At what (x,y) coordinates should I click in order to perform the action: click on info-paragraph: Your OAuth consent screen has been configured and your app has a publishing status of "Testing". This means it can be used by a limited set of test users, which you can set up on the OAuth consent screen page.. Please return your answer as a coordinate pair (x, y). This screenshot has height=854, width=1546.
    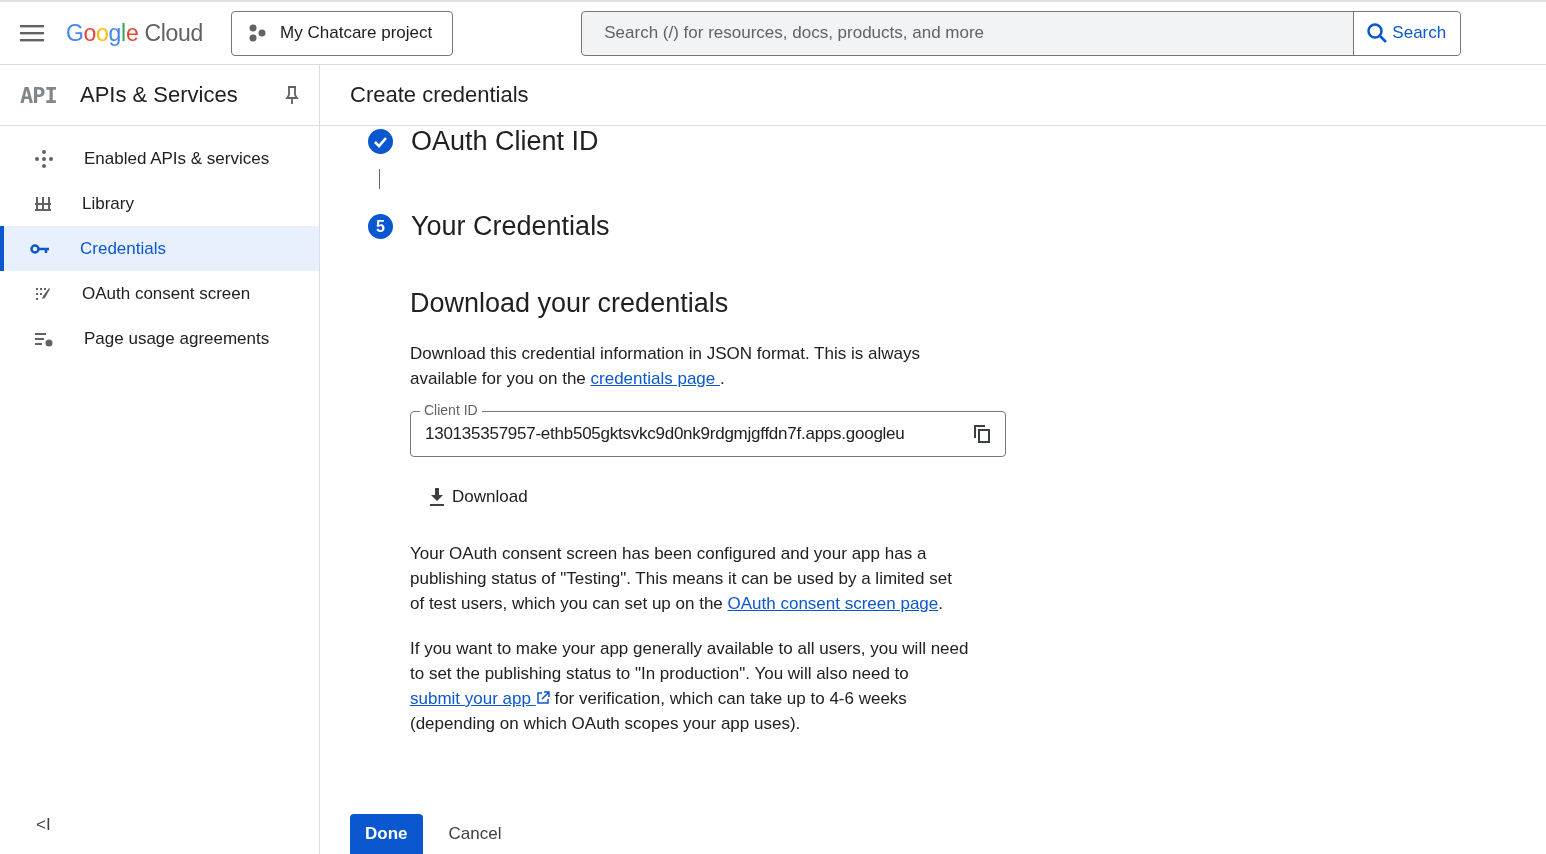
    Looking at the image, I should click on (681, 579).